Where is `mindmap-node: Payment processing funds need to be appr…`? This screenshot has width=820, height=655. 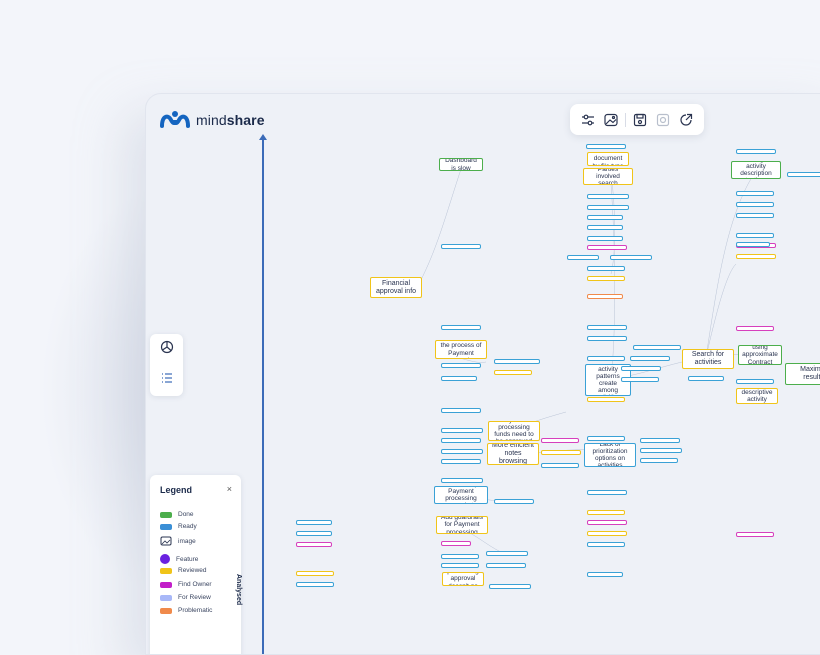
mindmap-node: Payment processing funds need to be appr… is located at coordinates (514, 431).